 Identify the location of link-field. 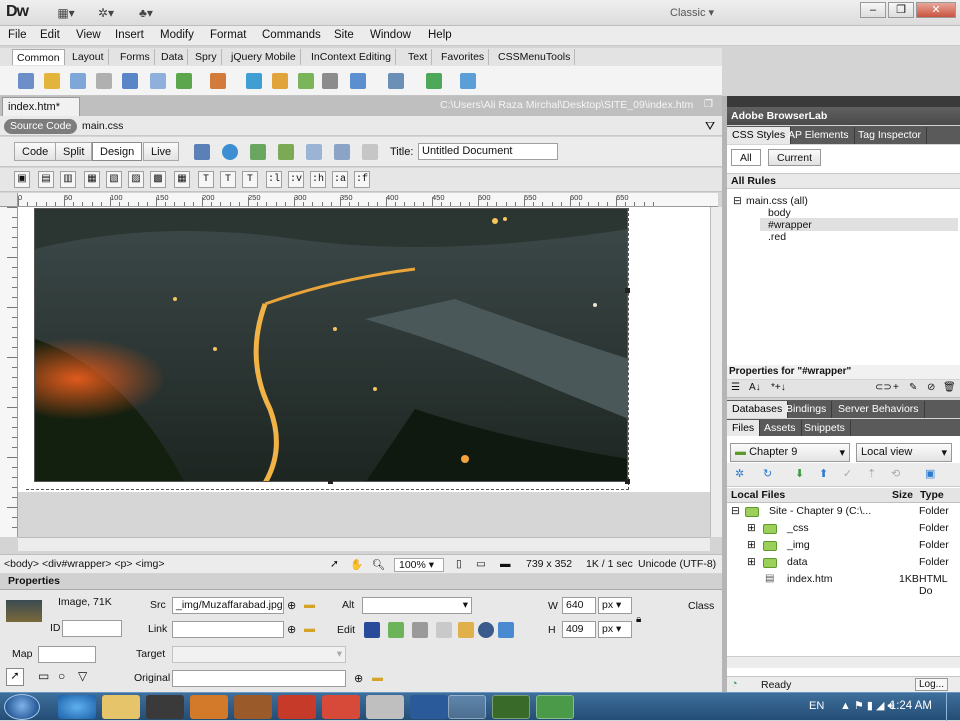
(228, 629).